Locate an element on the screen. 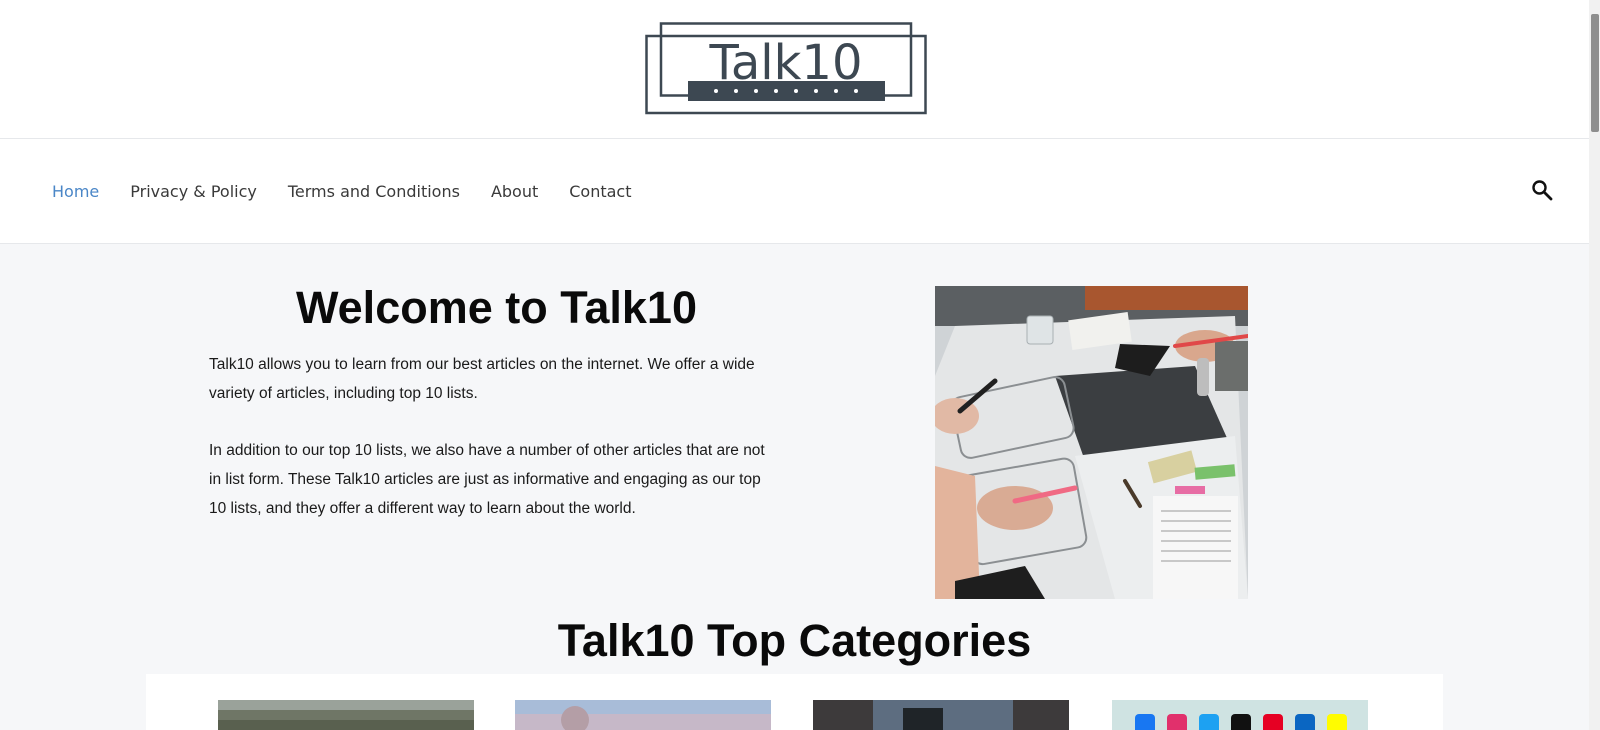  categories-panel is located at coordinates (794, 702).